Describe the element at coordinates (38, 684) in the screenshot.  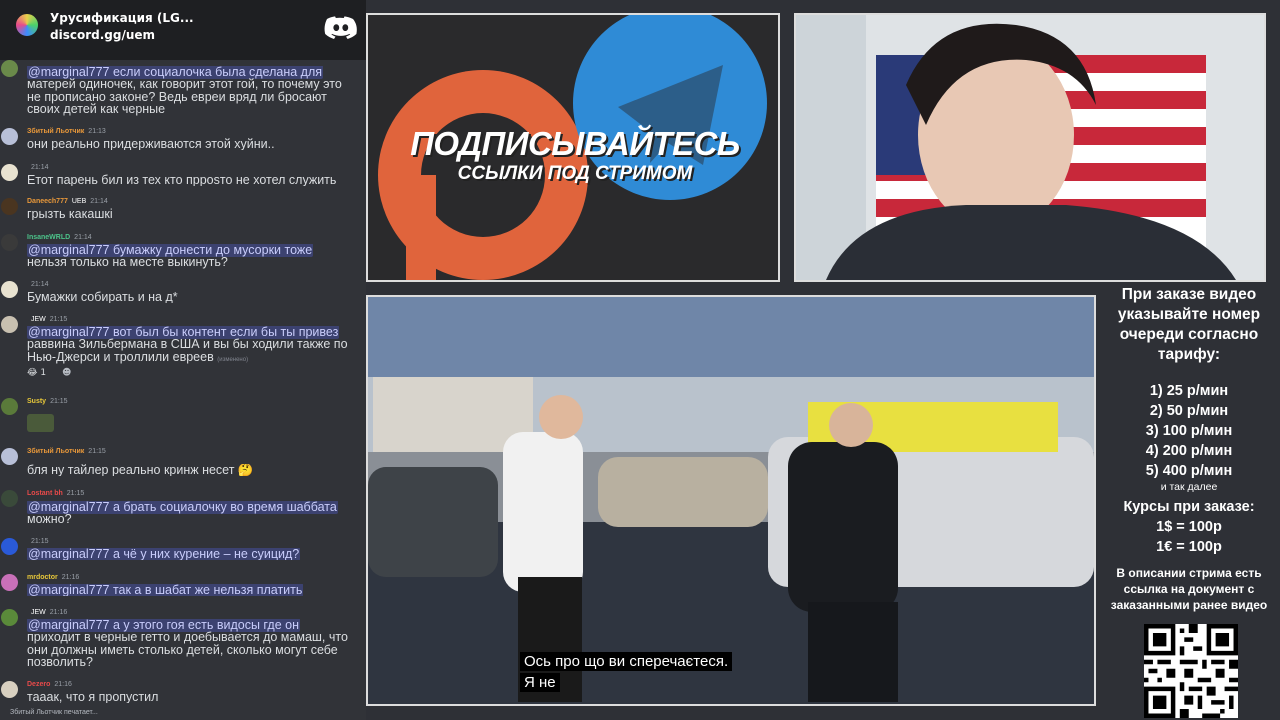
I see `author-name: Dezero` at that location.